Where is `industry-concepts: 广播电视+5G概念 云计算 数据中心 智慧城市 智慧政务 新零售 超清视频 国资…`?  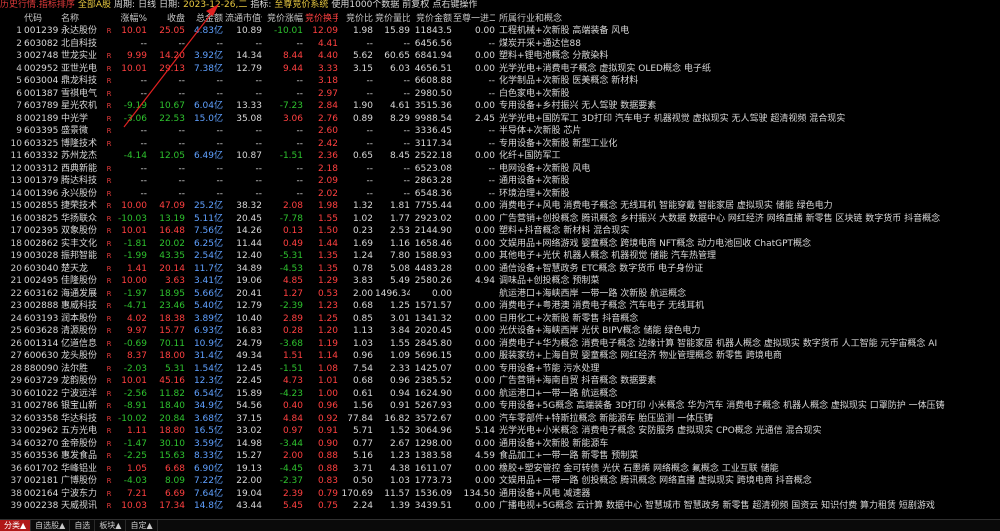 industry-concepts: 广播电视+5G概念 云计算 数据中心 智慧城市 智慧政务 新零售 超清视频 国资… is located at coordinates (717, 506).